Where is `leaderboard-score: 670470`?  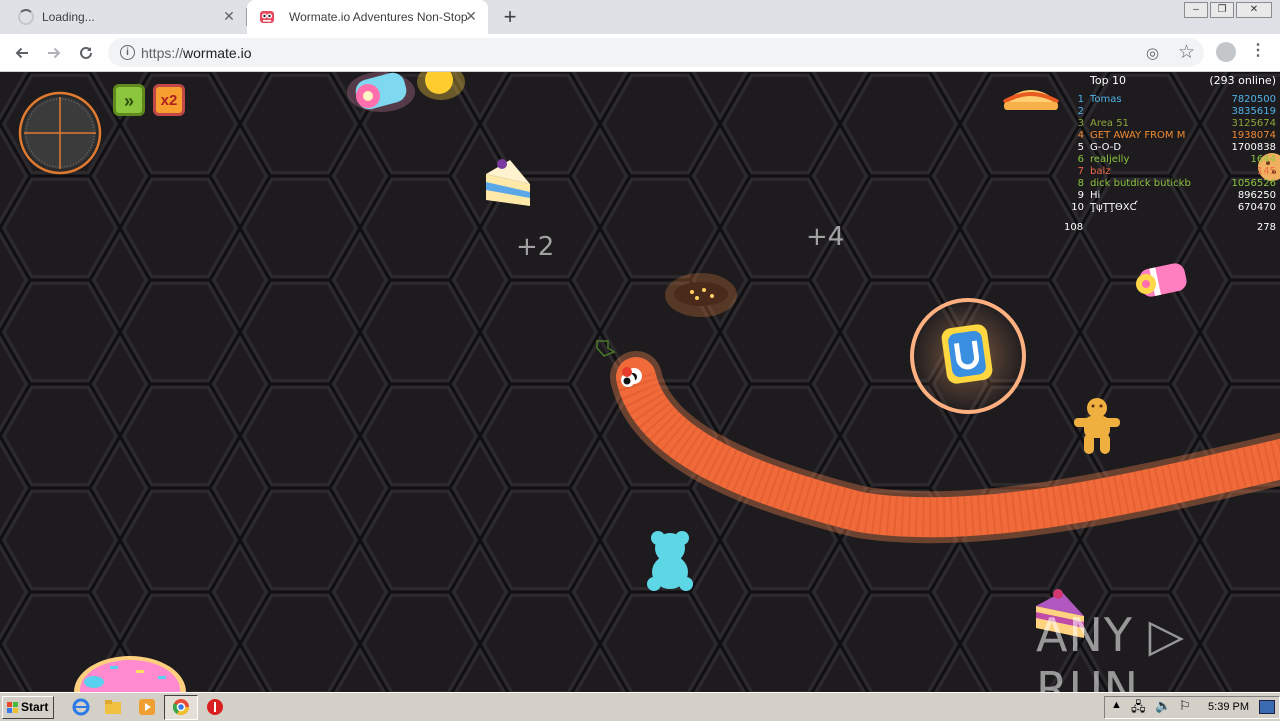 leaderboard-score: 670470 is located at coordinates (1256, 207).